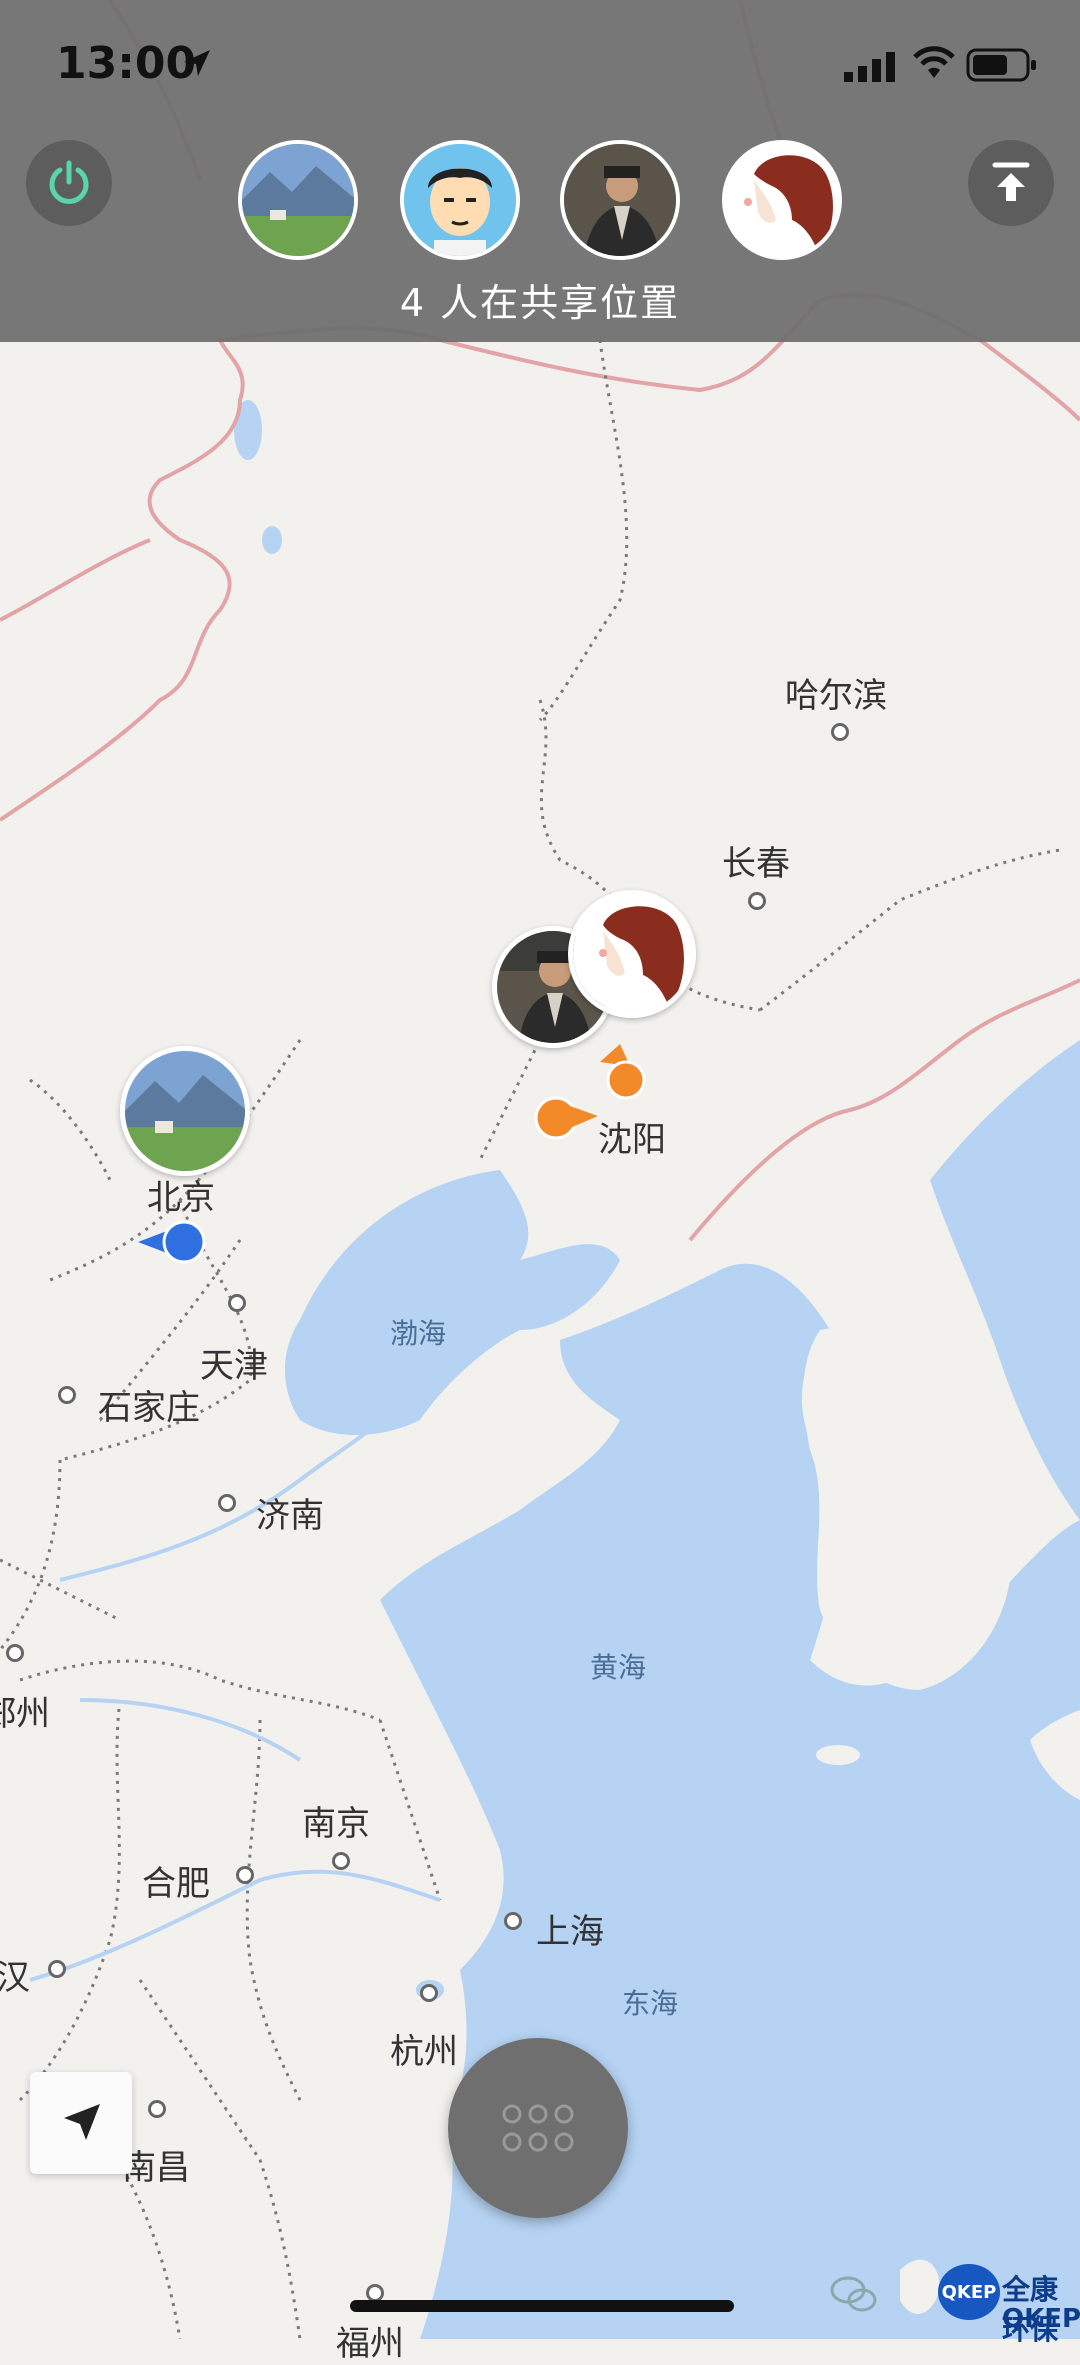 The height and width of the screenshot is (2365, 1080). What do you see at coordinates (566, 1118) in the screenshot?
I see `friend-heading-arrow` at bounding box center [566, 1118].